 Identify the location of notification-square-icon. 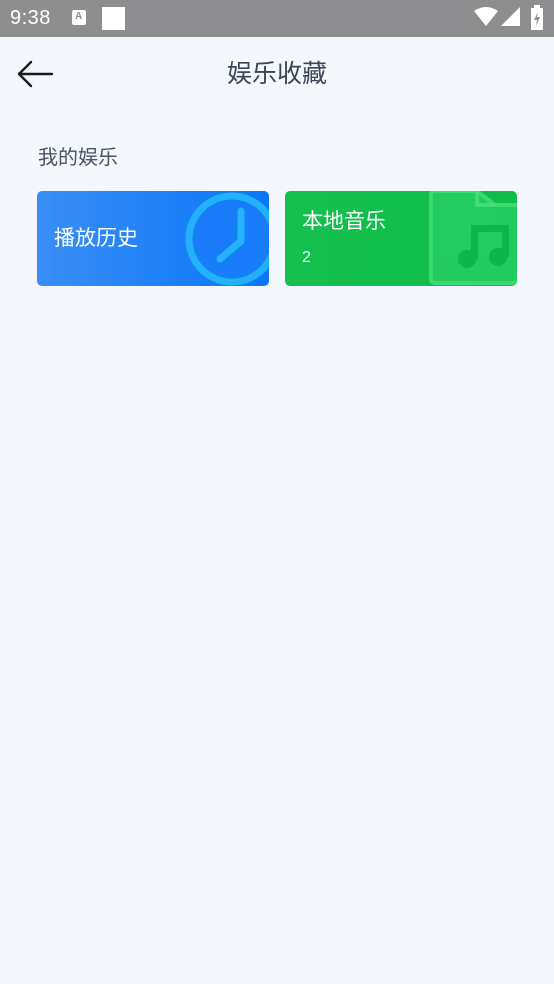
(113, 18).